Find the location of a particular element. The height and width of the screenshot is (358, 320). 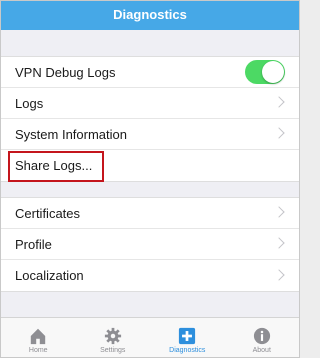

row-certificates: Certificates is located at coordinates (150, 213).